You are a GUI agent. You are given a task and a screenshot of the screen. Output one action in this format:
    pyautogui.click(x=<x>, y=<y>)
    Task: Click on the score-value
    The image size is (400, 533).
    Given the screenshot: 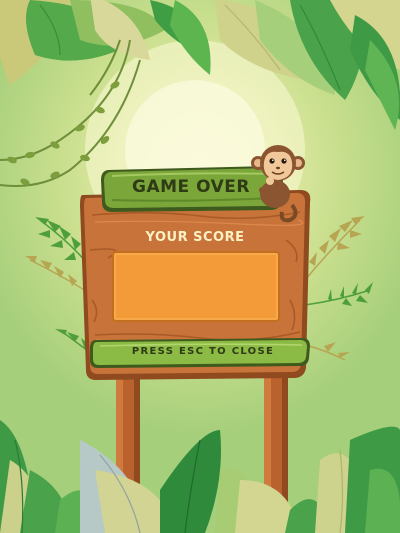 What is the action you would take?
    pyautogui.click(x=196, y=286)
    